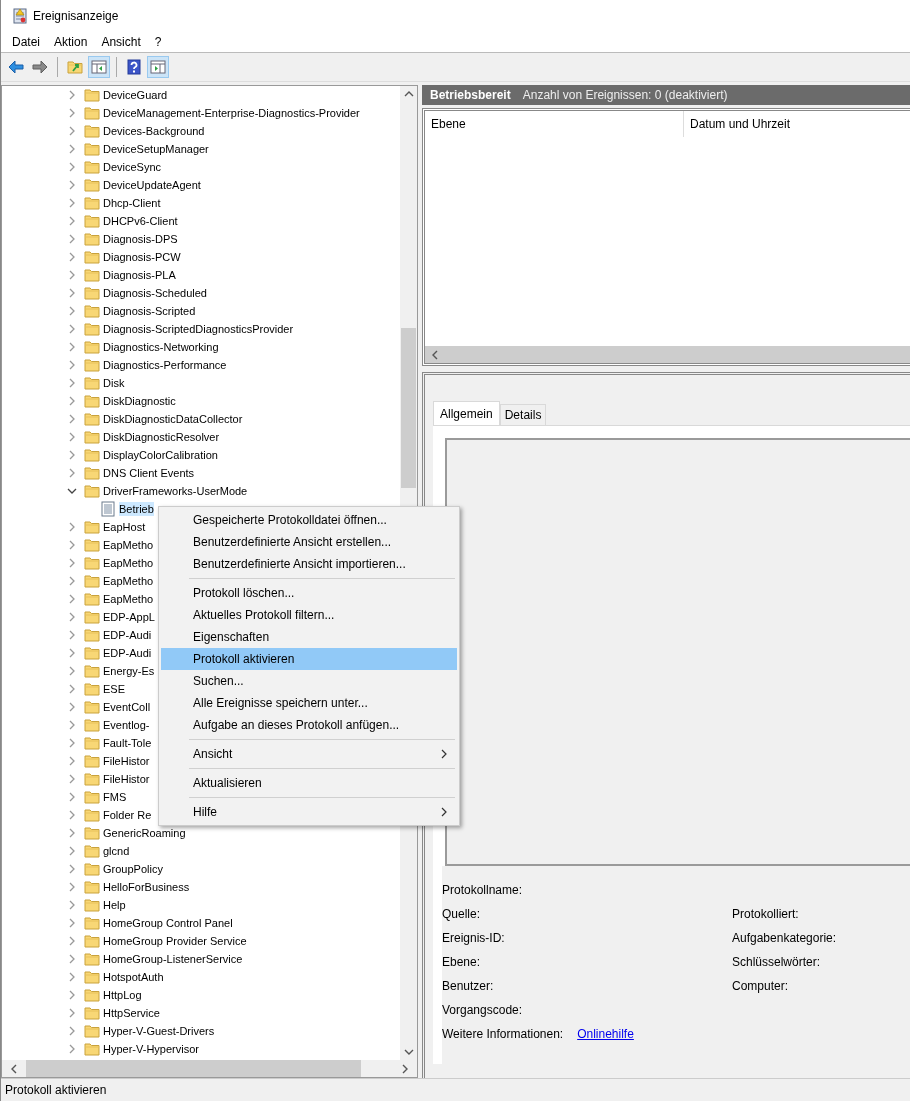 The height and width of the screenshot is (1101, 910). Describe the element at coordinates (468, 986) in the screenshot. I see `field-label: Benutzer:` at that location.